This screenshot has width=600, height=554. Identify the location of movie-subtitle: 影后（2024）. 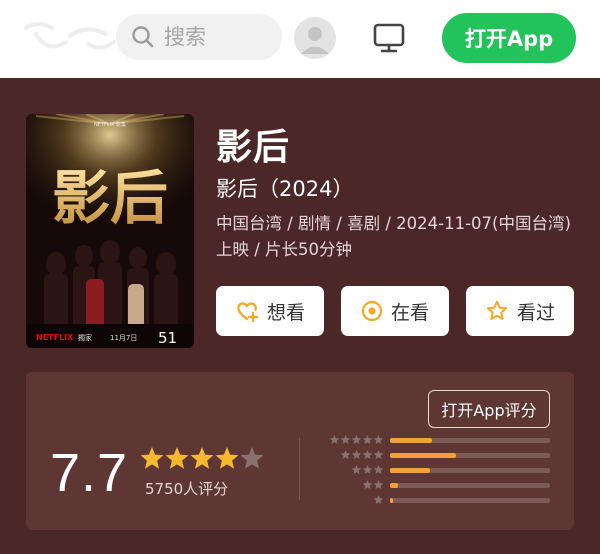
(285, 189).